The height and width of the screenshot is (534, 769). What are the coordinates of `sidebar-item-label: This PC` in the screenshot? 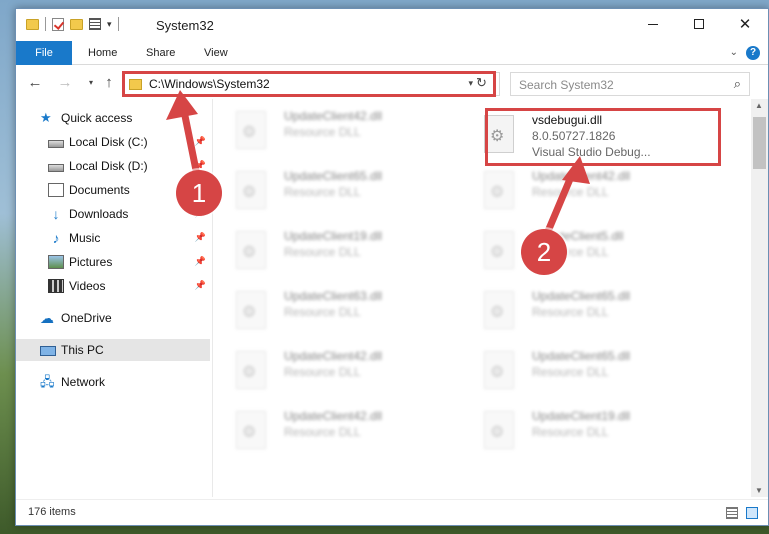 It's located at (82, 350).